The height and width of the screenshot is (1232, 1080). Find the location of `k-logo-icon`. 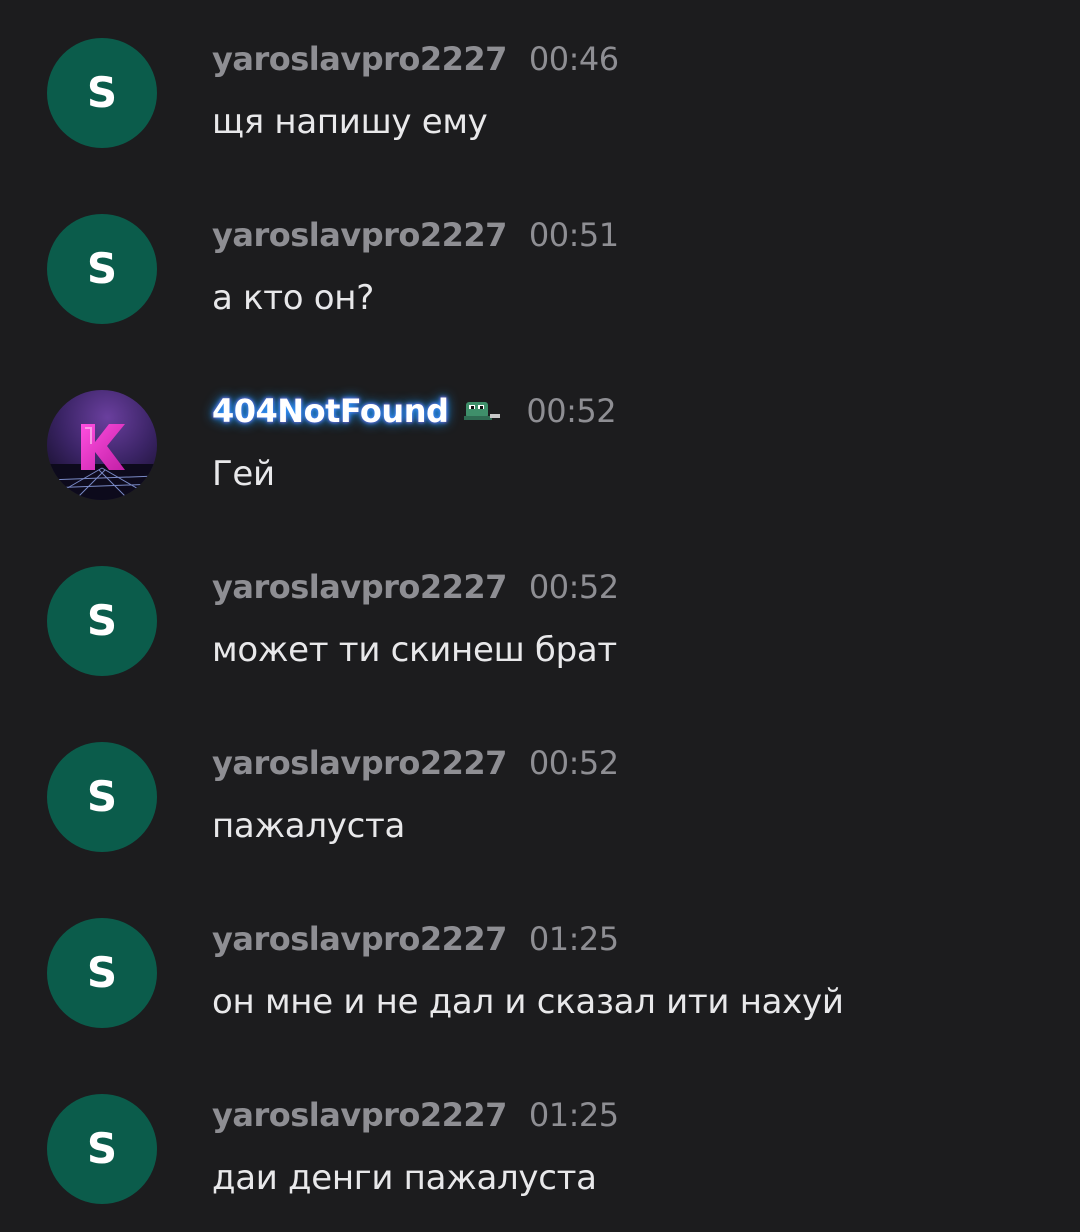

k-logo-icon is located at coordinates (102, 462).